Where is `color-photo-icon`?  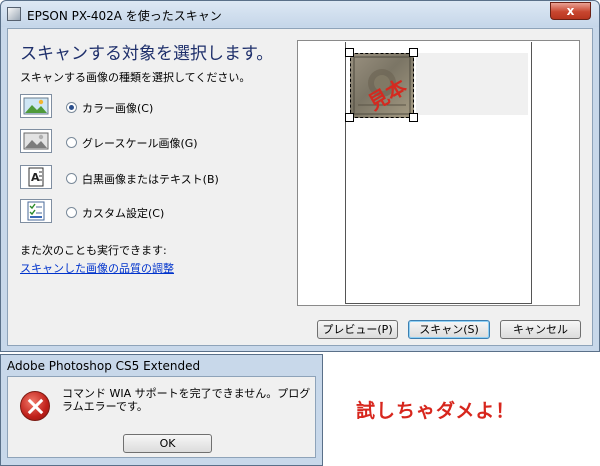
color-photo-icon is located at coordinates (36, 106).